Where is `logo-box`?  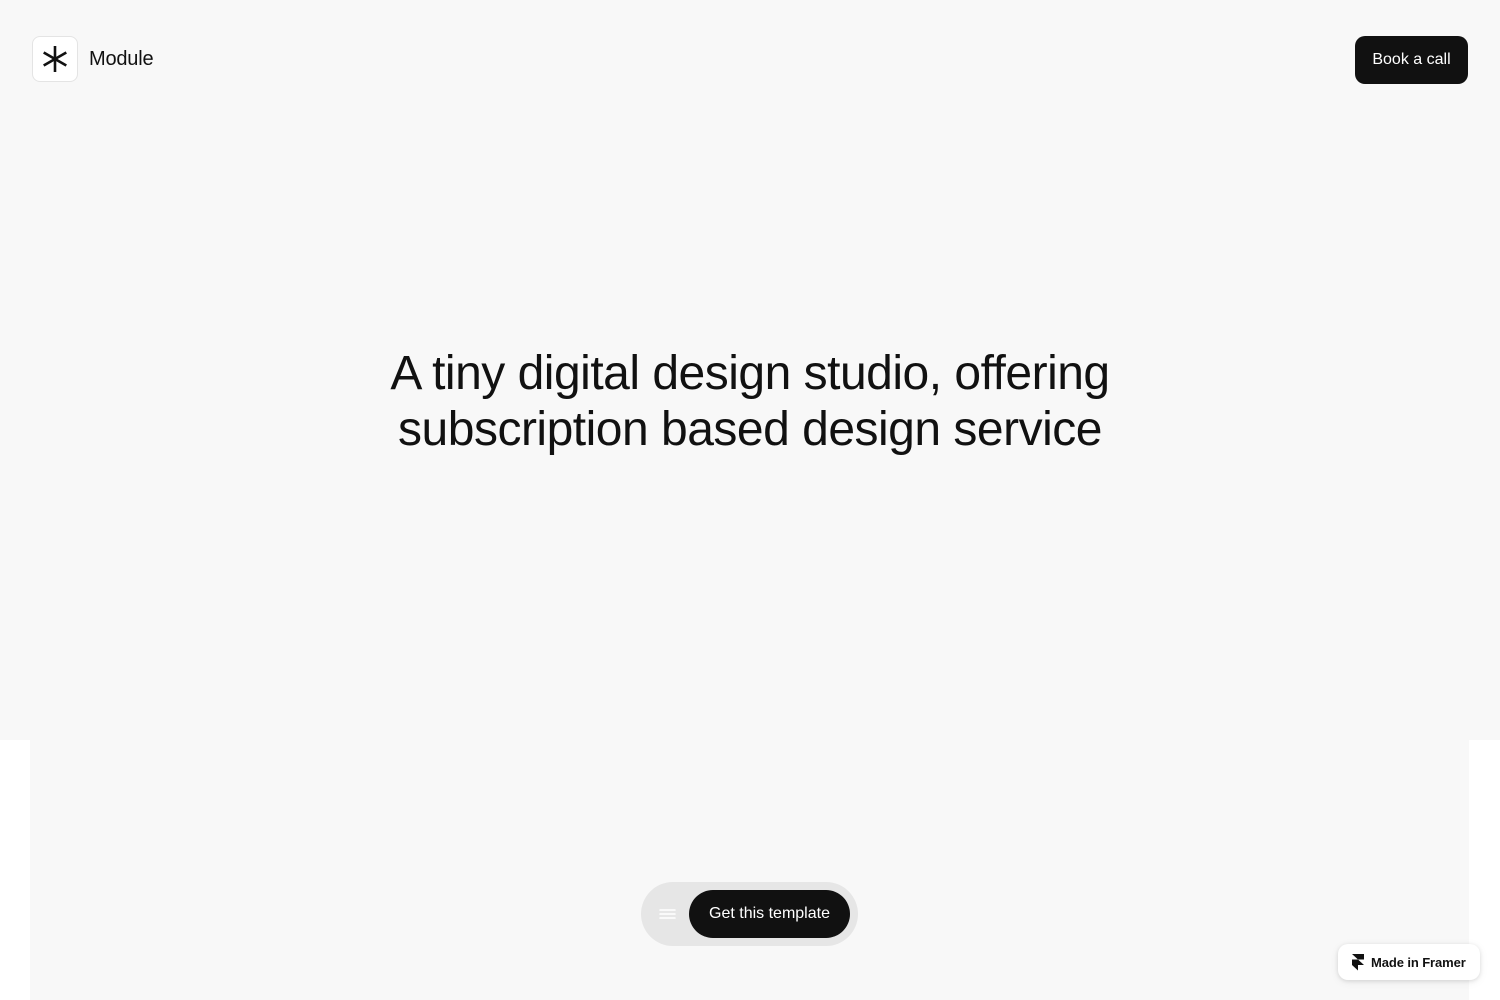 logo-box is located at coordinates (55, 59).